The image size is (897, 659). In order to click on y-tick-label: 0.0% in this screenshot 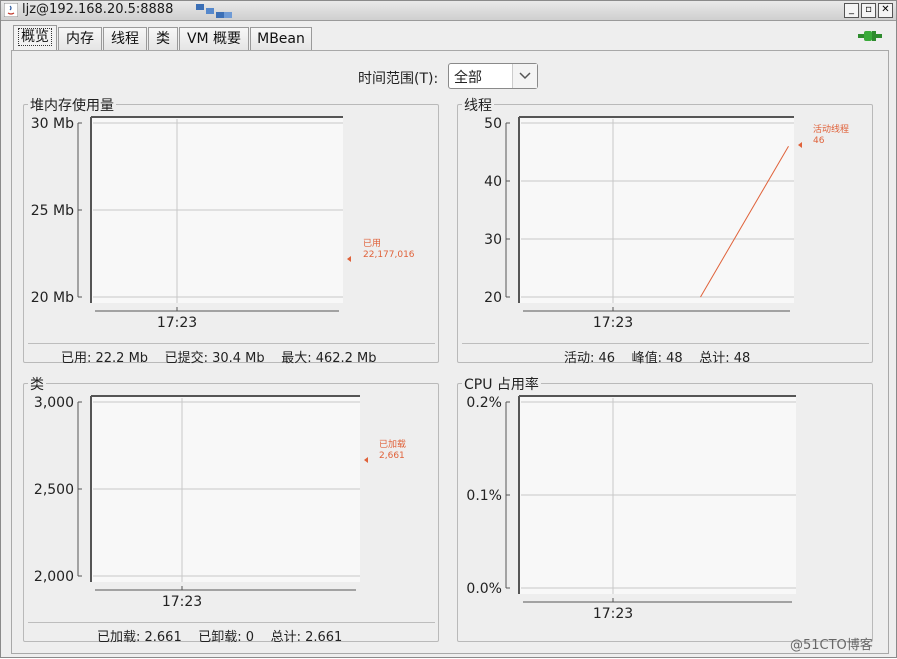, I will do `click(484, 589)`.